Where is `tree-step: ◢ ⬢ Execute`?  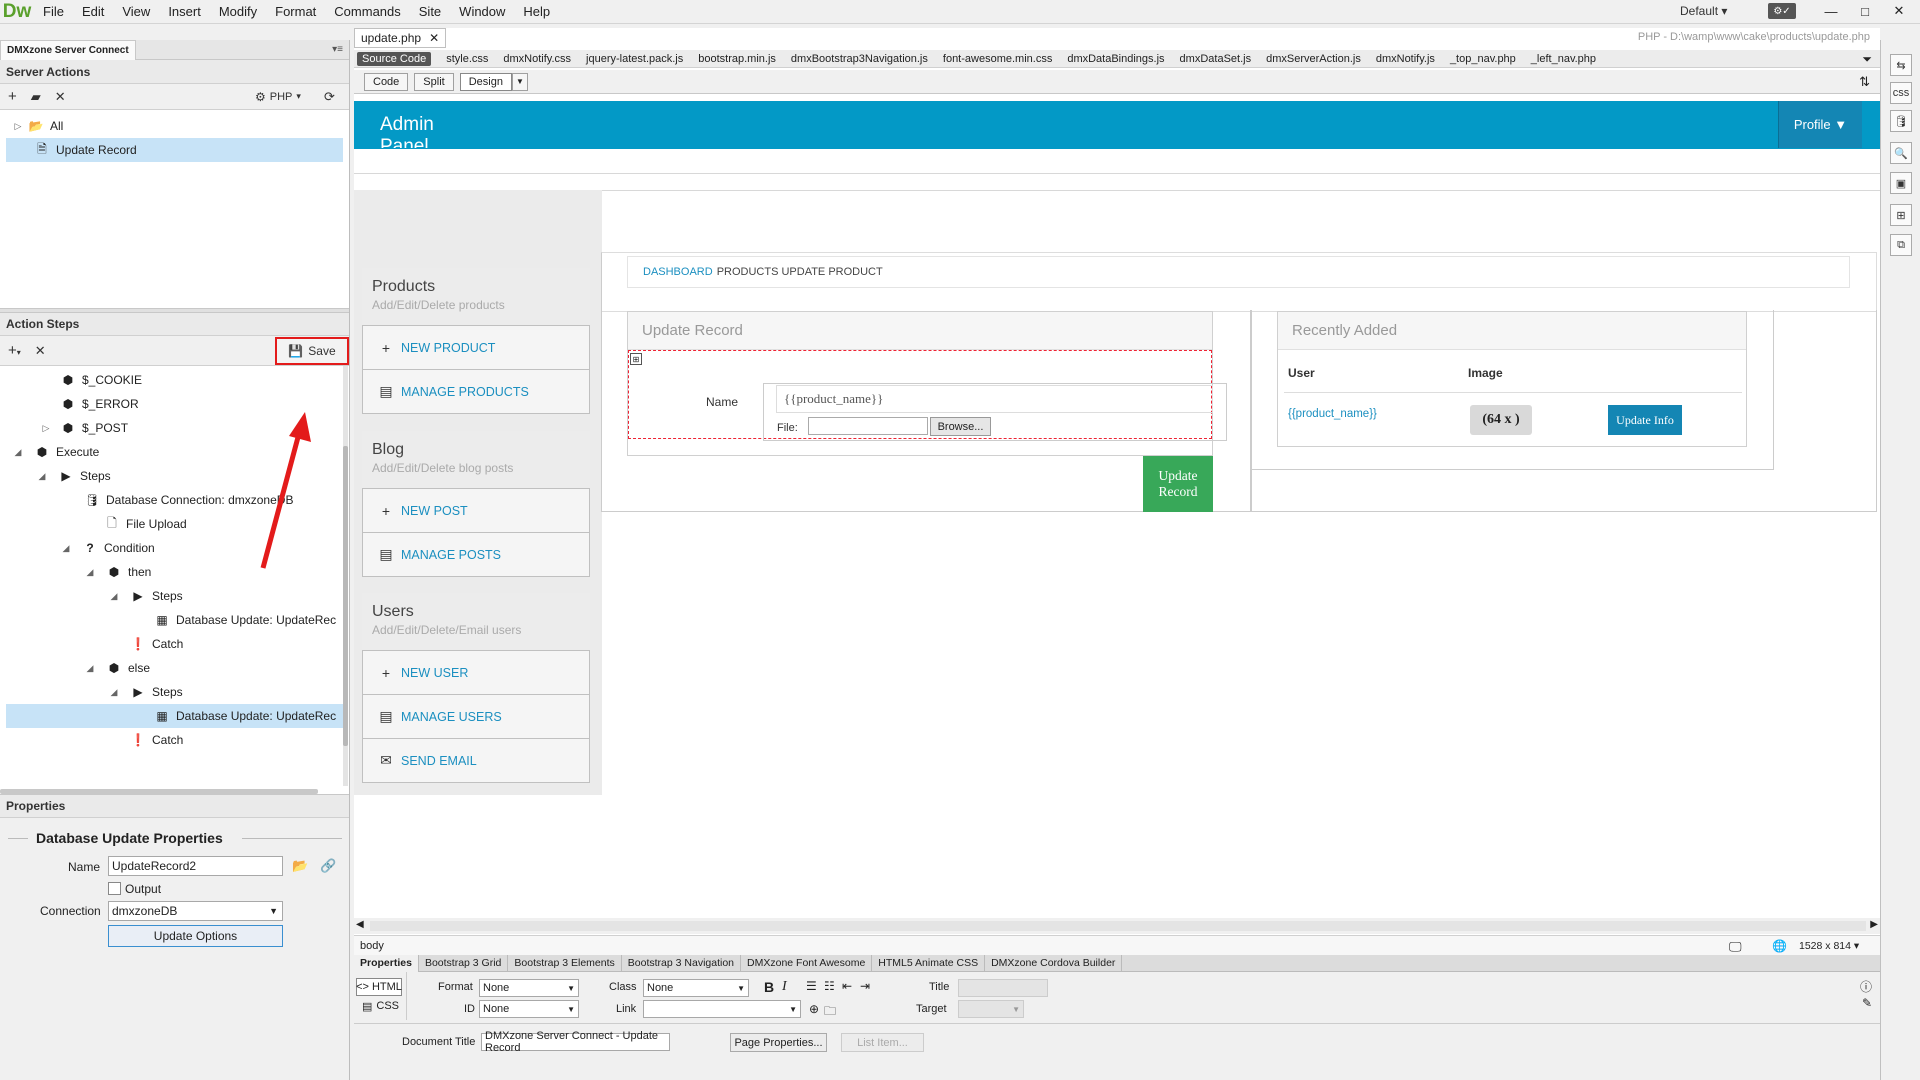 tree-step: ◢ ⬢ Execute is located at coordinates (174, 452).